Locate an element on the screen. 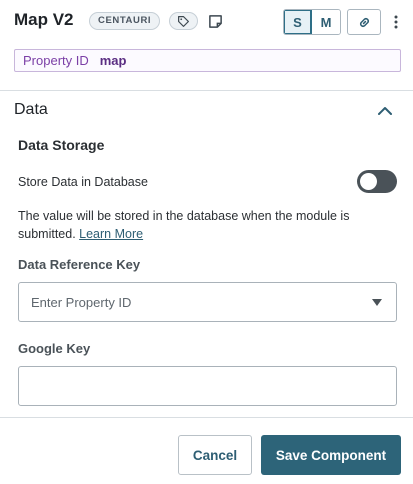 This screenshot has height=484, width=413. environment-badge: CENTAURI is located at coordinates (125, 21).